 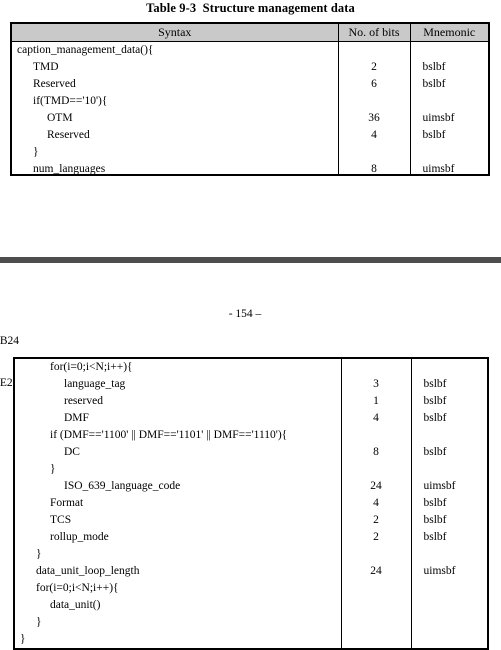 What do you see at coordinates (85, 50) in the screenshot?
I see `syntax-line: caption_management_data(){` at bounding box center [85, 50].